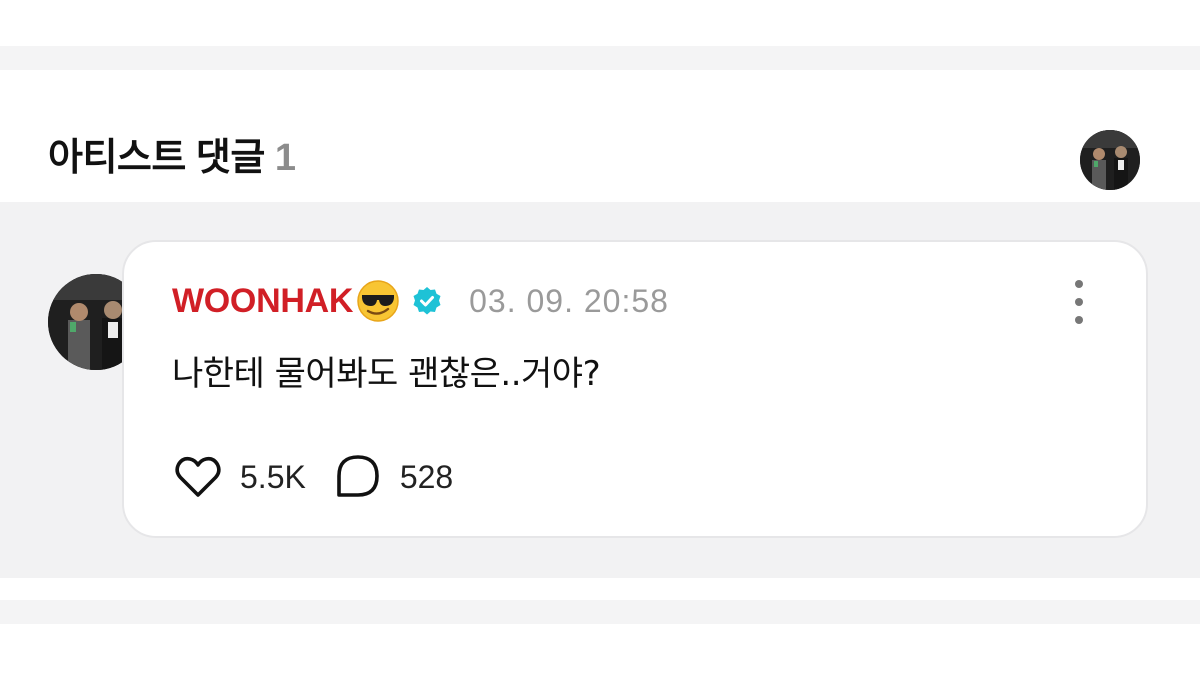 The image size is (1200, 675). I want to click on section-title-text: 아티스트 댓글, so click(156, 158).